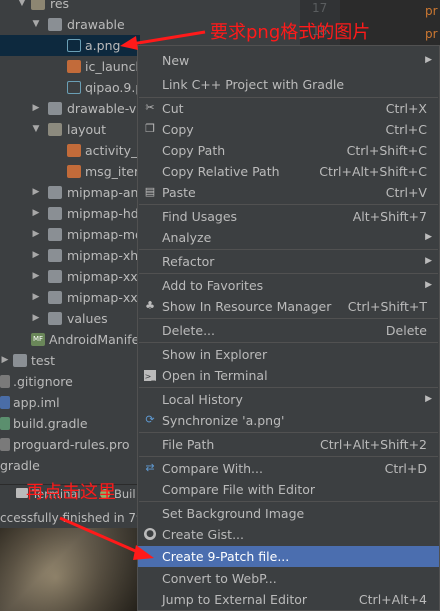 The image size is (440, 611). I want to click on paste-icon: ▤, so click(150, 191).